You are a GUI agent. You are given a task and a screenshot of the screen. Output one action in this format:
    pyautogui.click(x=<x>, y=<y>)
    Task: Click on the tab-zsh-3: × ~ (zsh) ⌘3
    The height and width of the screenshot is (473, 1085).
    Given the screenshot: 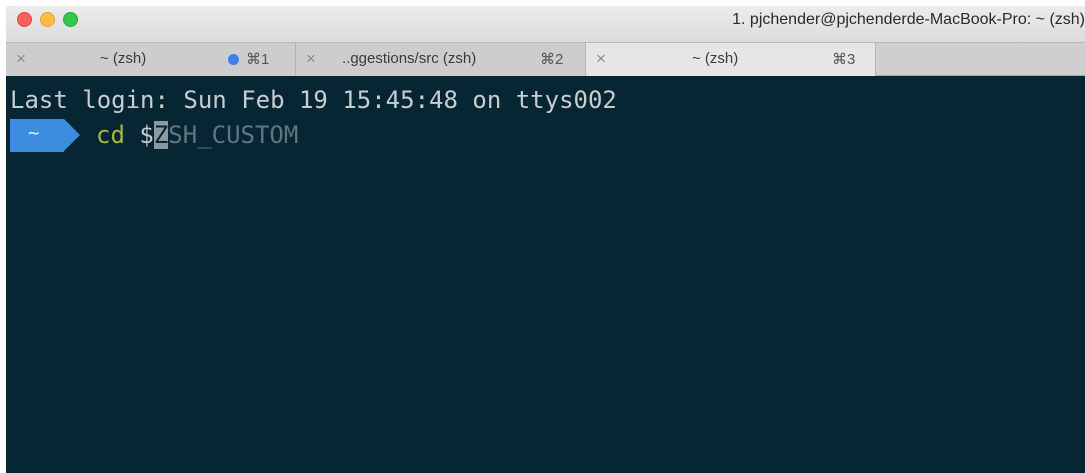 What is the action you would take?
    pyautogui.click(x=731, y=59)
    